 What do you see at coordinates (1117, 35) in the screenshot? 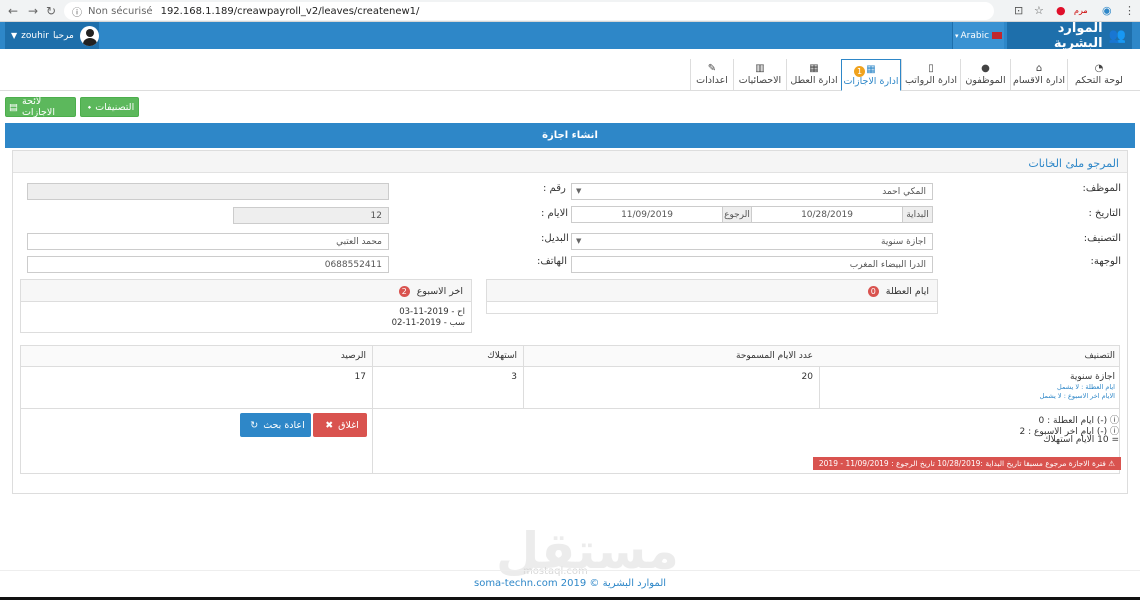
I see `users-icon: 👥` at bounding box center [1117, 35].